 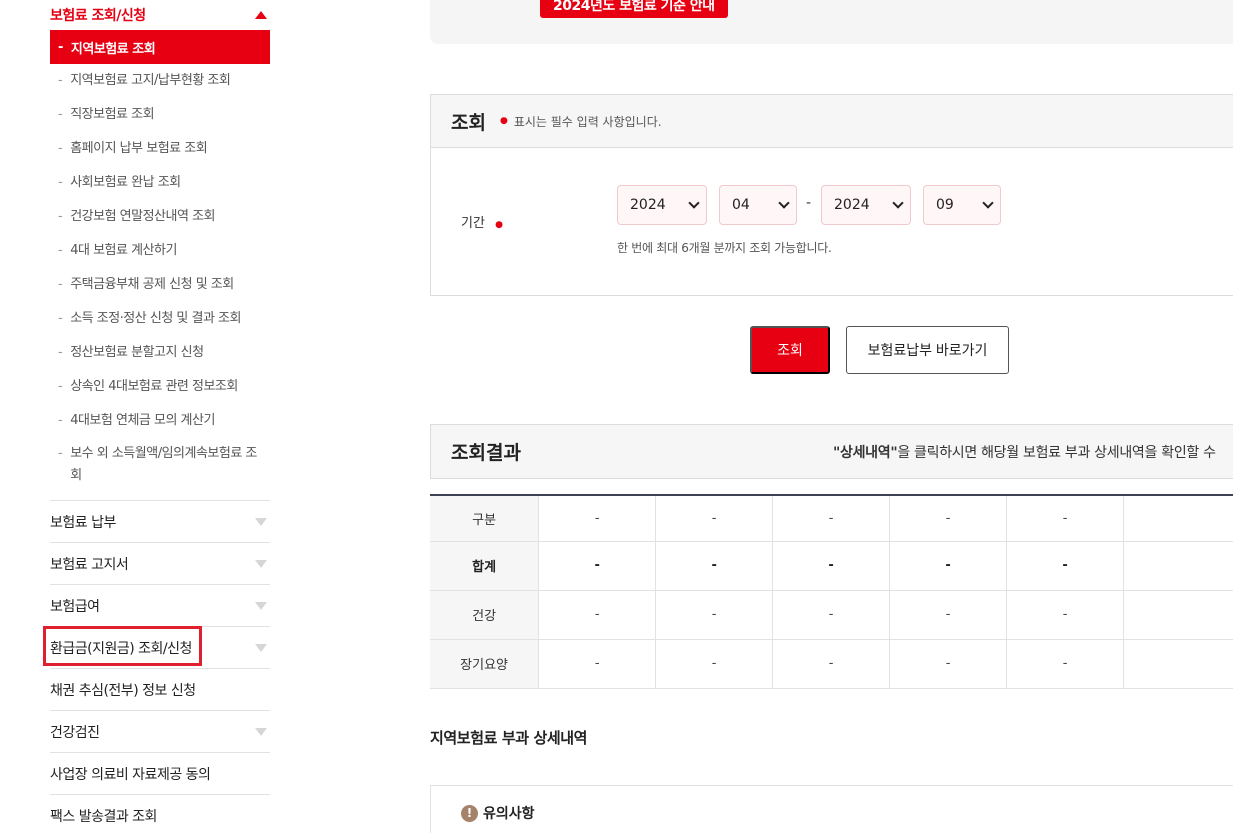 I want to click on sidebar-section-premium-bill: 보험료 고지서, so click(x=160, y=564).